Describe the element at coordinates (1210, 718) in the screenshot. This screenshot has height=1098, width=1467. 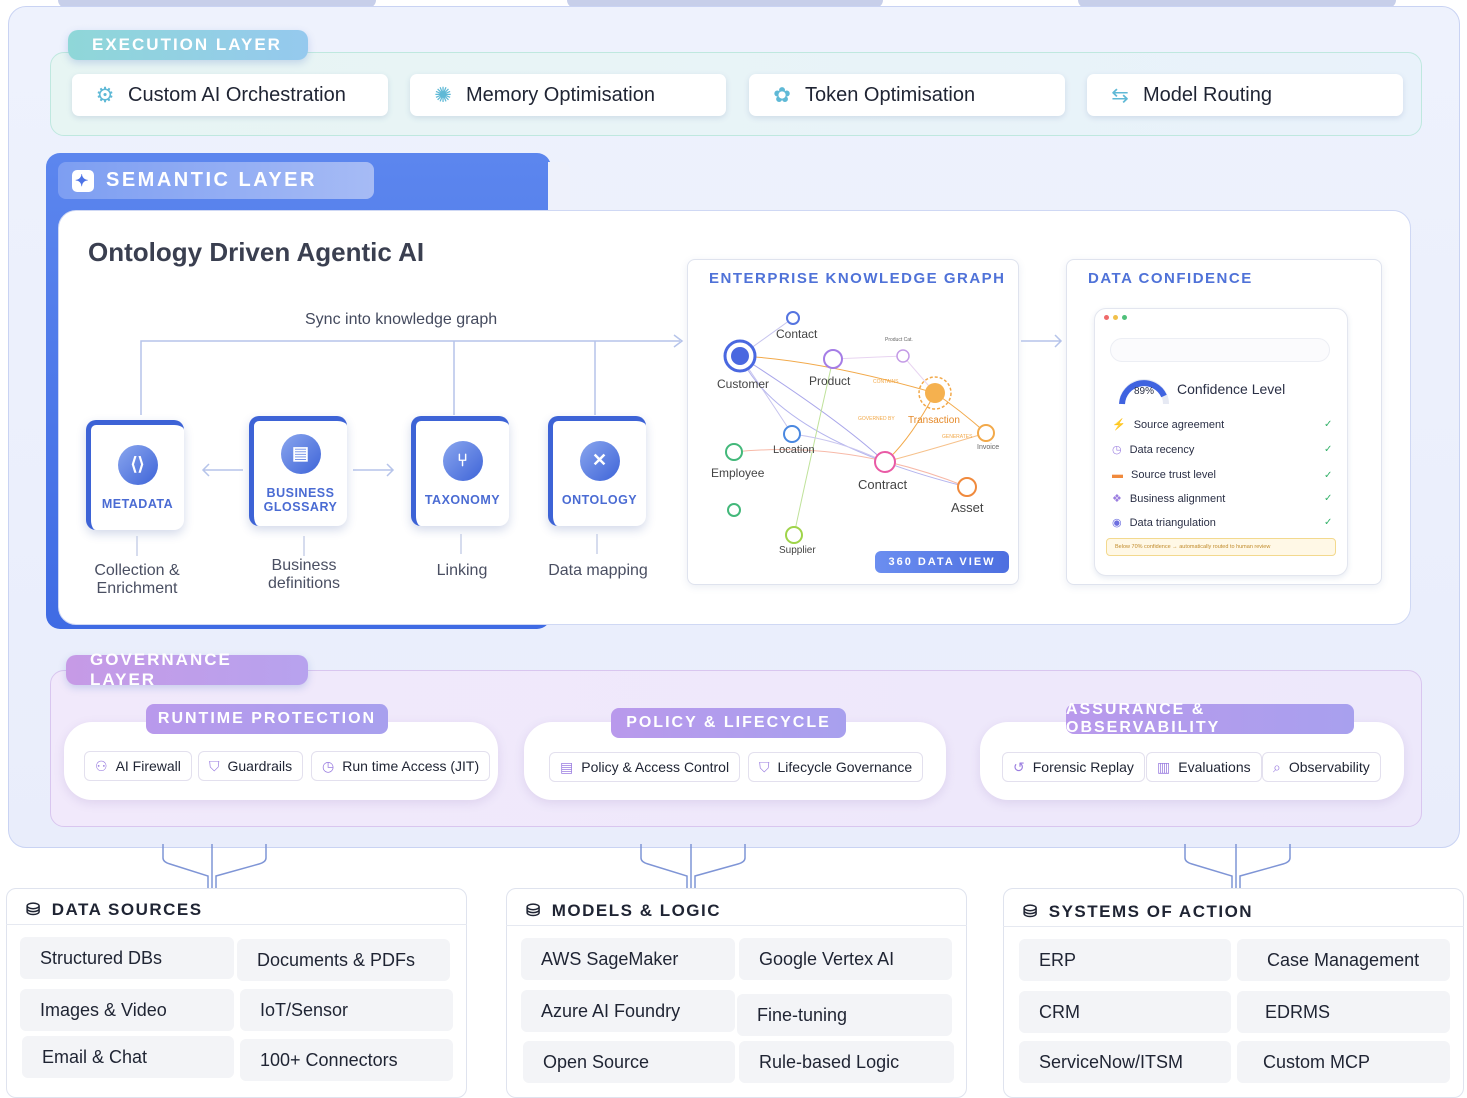
I see `assurance-observability-title: ASSURANCE & OBSERVABILITY` at that location.